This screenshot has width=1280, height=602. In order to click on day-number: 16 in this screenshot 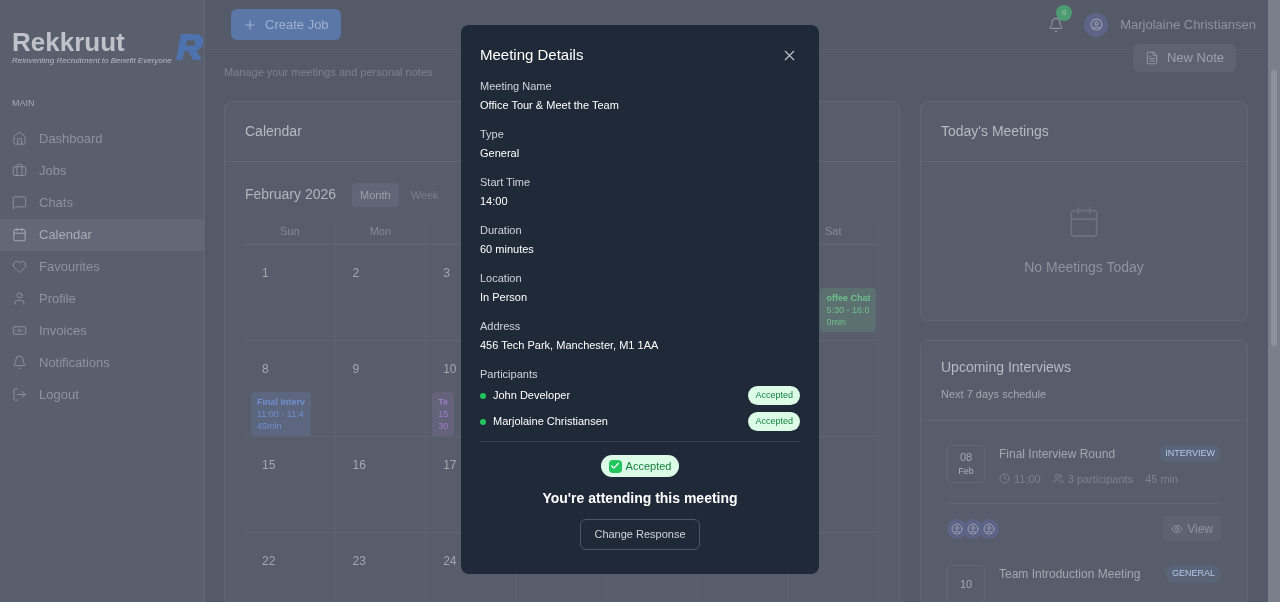, I will do `click(359, 465)`.